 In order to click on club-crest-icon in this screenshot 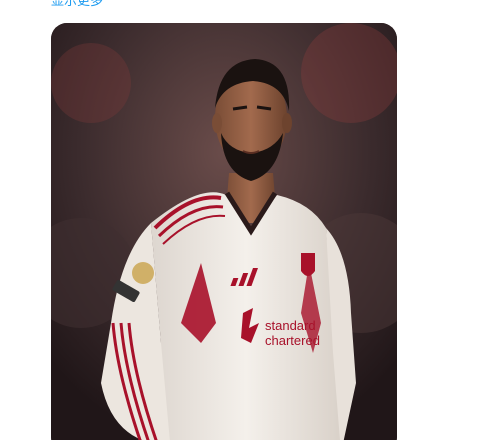, I will do `click(308, 264)`.